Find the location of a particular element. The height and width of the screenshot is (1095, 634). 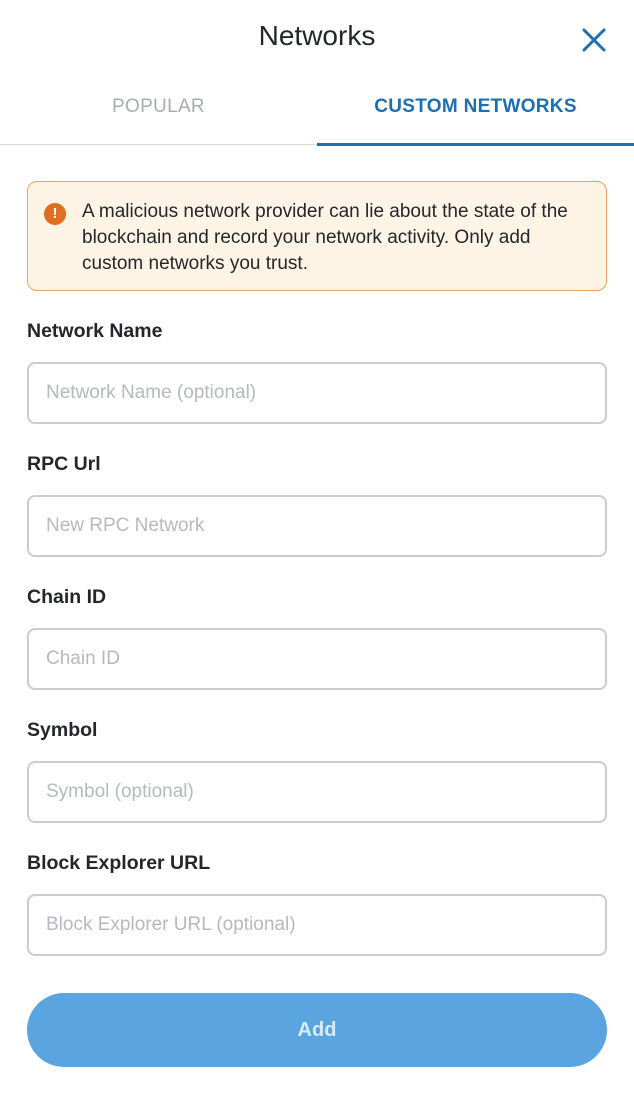

chain-id-label: Chain ID is located at coordinates (67, 597).